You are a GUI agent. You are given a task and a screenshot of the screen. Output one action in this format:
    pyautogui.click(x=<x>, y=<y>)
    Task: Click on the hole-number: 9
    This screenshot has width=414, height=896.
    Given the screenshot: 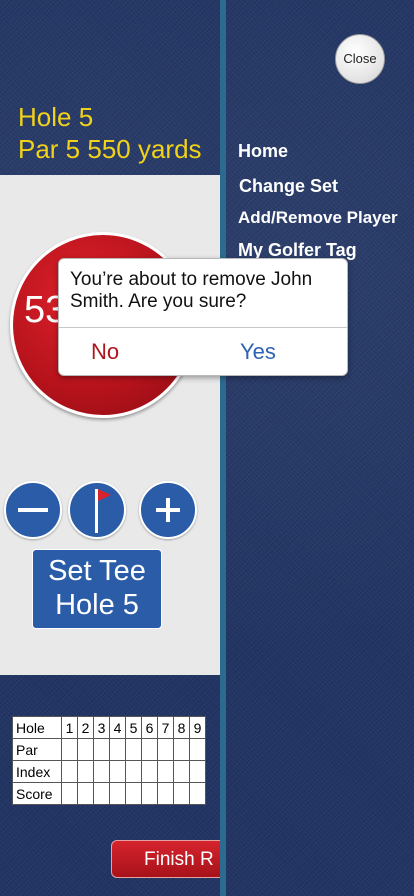 What is the action you would take?
    pyautogui.click(x=197, y=727)
    